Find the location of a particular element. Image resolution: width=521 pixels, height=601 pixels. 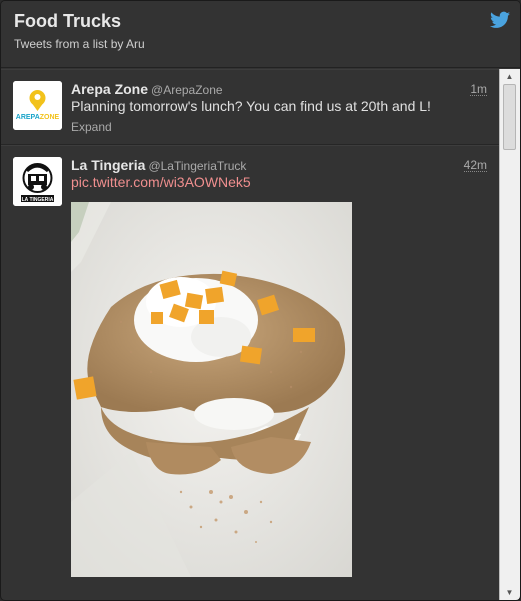

author-handle: @LaTingeriaTruck is located at coordinates (197, 166).